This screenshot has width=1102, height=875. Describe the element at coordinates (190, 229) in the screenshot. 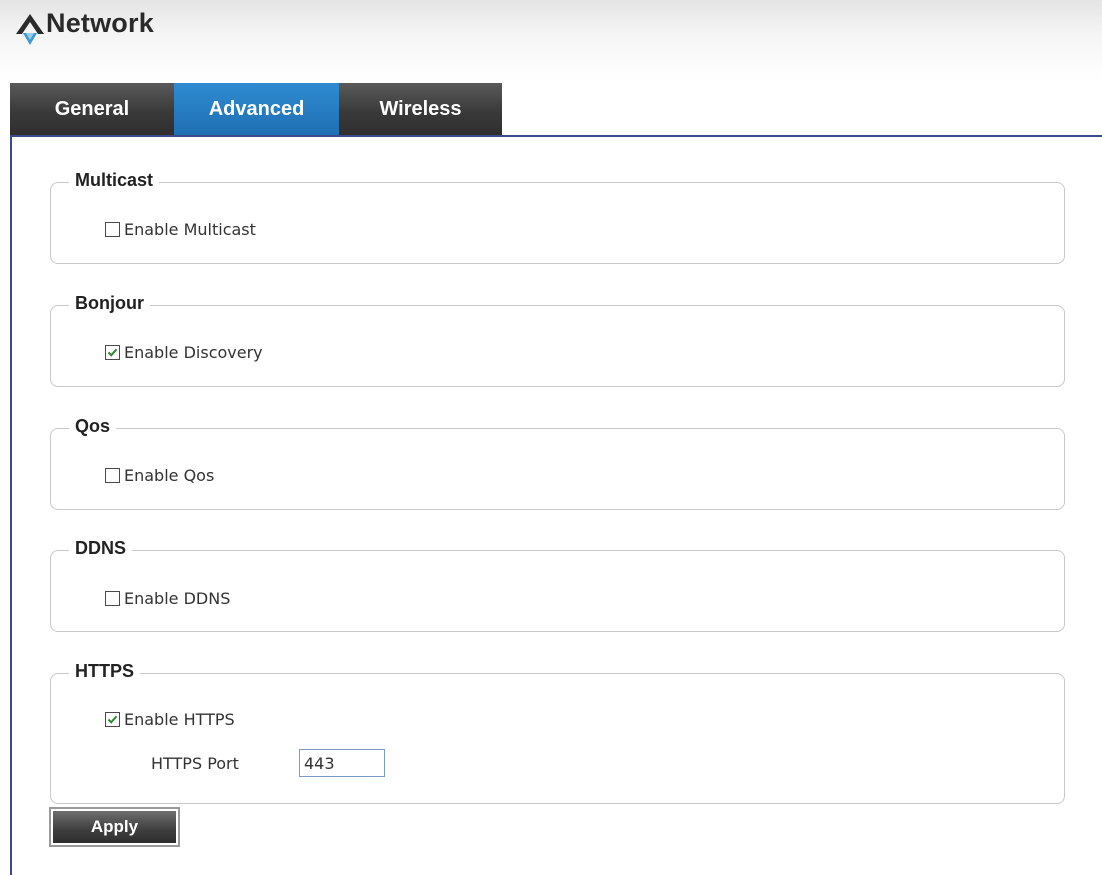

I see `enable-multicast-label: Enable Multicast` at that location.